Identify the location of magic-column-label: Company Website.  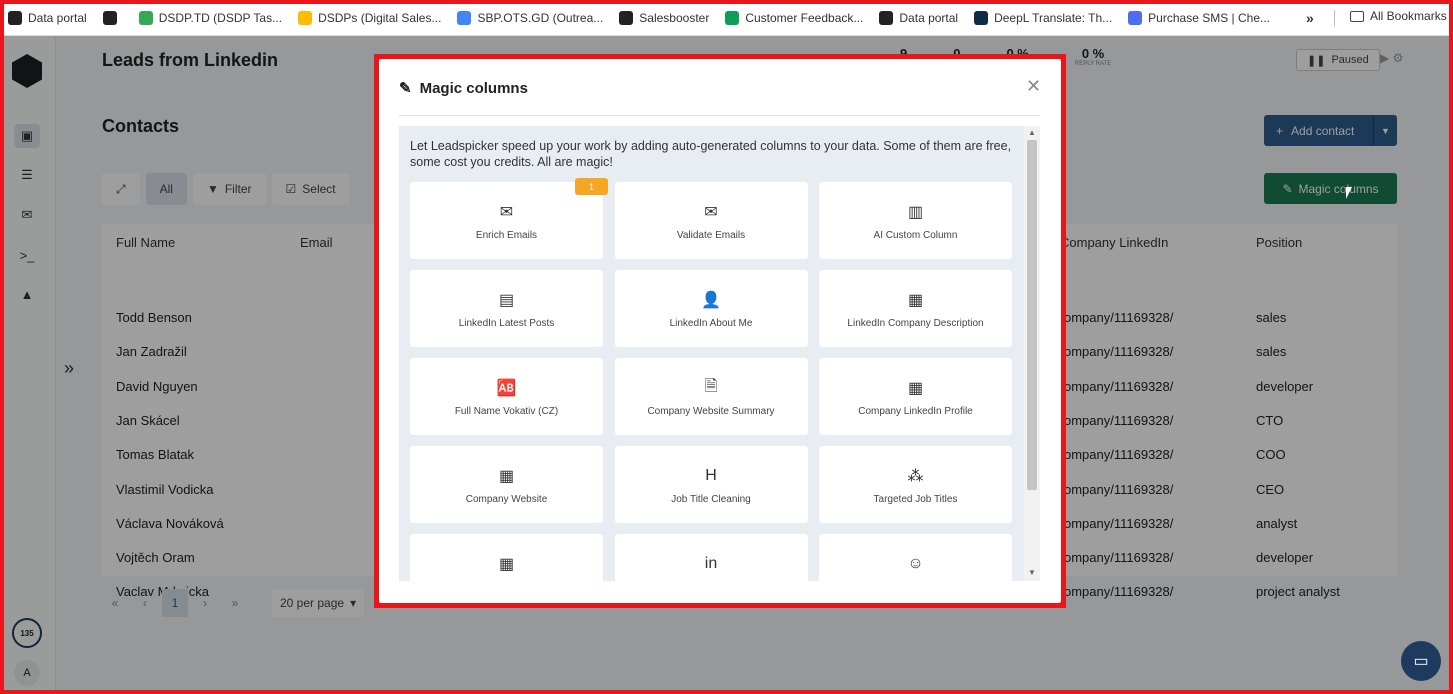
(506, 499).